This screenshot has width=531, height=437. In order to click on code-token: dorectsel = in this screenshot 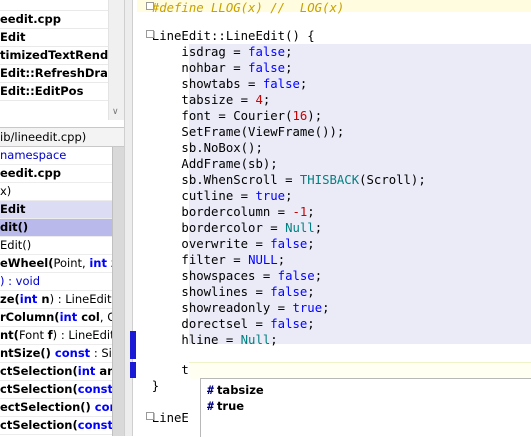, I will do `click(204, 324)`.